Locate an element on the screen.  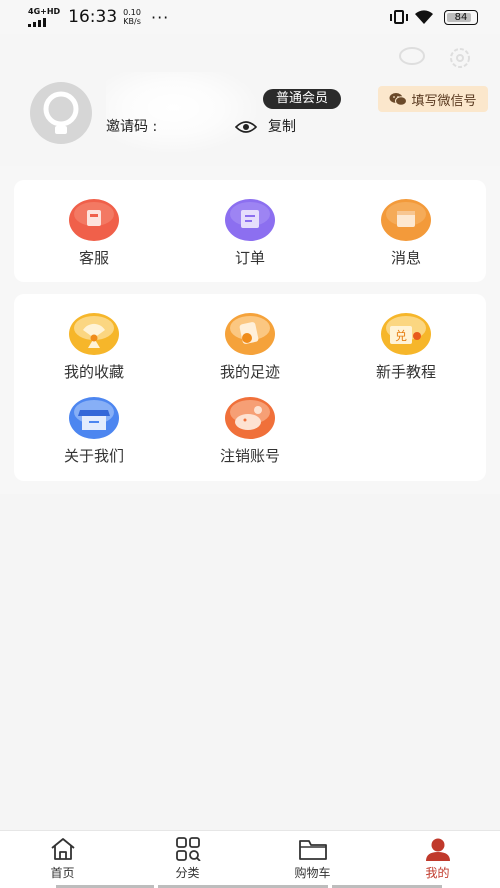
menu-item-label: 客服 is located at coordinates (93, 258).